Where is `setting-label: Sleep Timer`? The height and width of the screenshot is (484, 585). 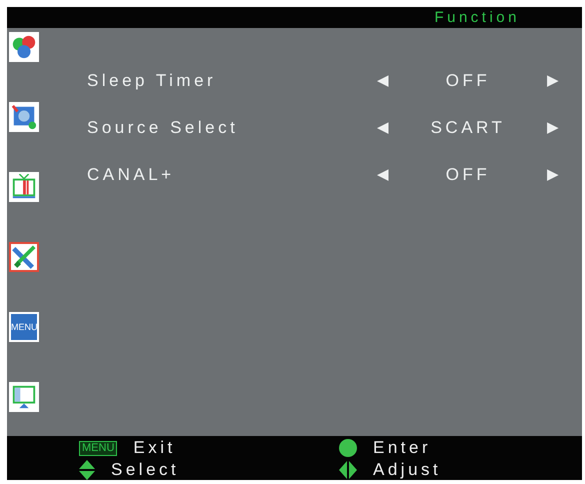
setting-label: Sleep Timer is located at coordinates (152, 81).